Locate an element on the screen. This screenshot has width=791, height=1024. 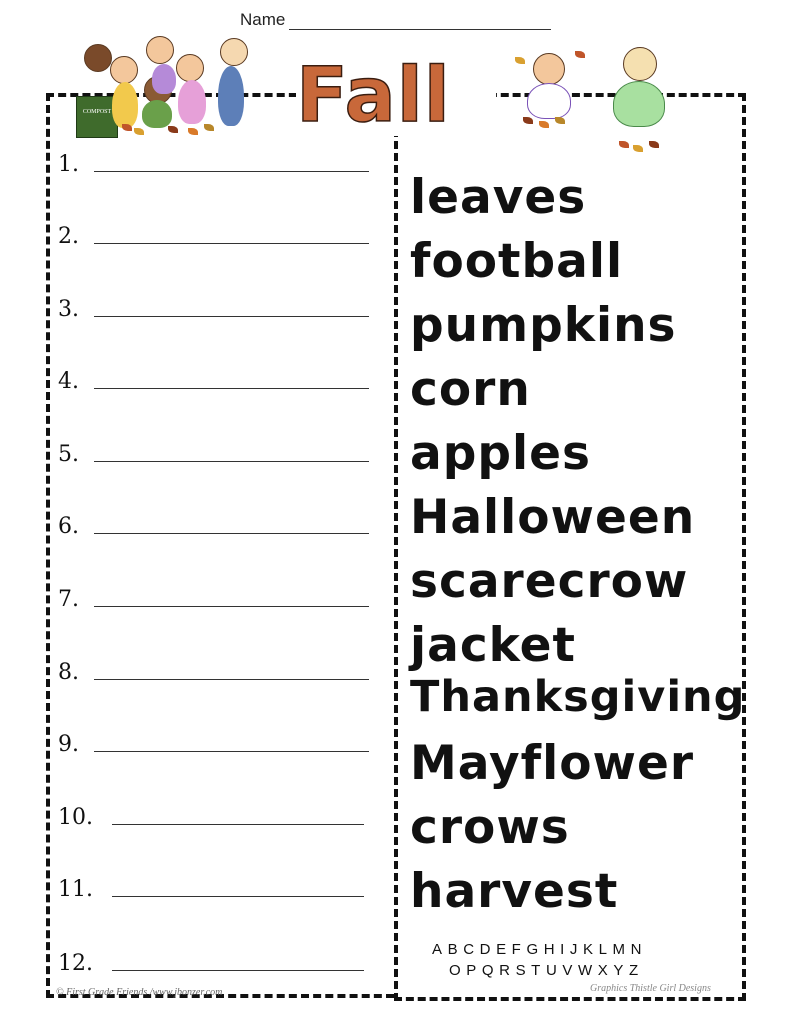
word-bank-item: scarecrow is located at coordinates (549, 581).